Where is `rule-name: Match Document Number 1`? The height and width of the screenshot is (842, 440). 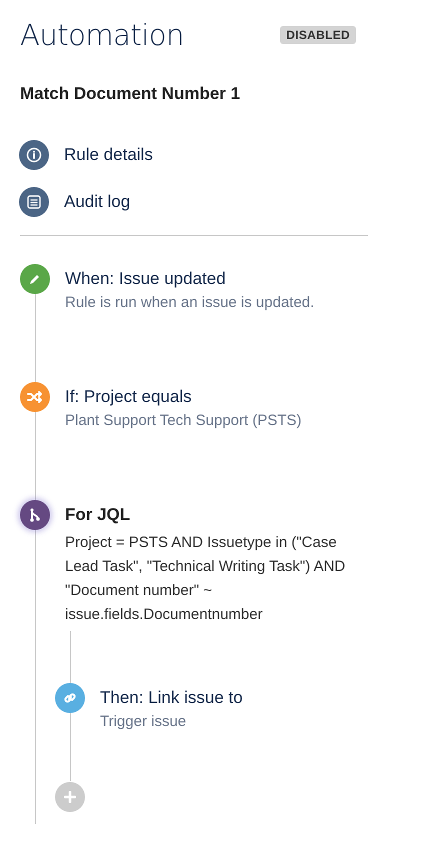 rule-name: Match Document Number 1 is located at coordinates (131, 94).